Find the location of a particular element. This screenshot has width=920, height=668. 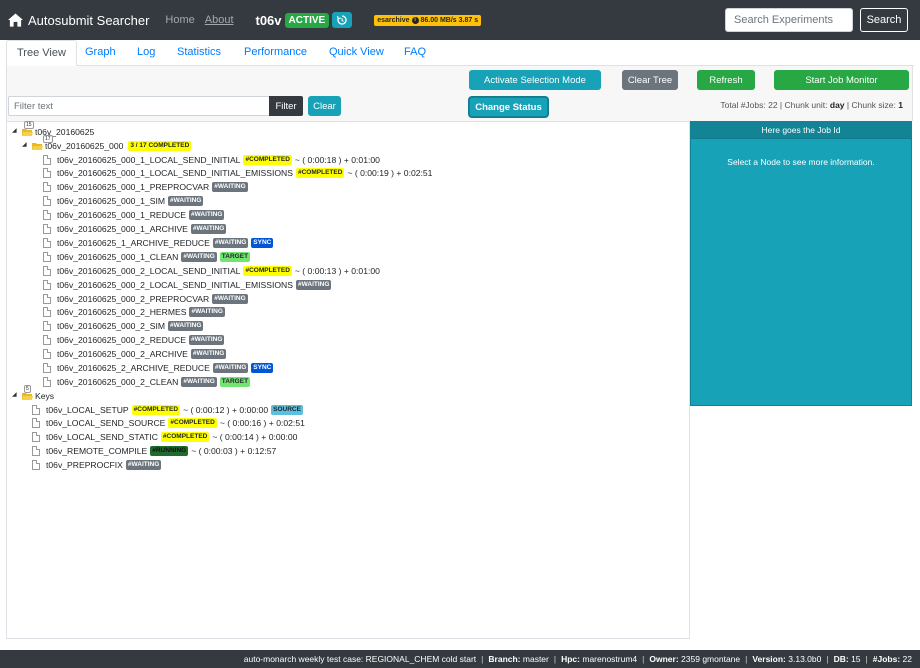

member-count-badge: 17 is located at coordinates (48, 139).